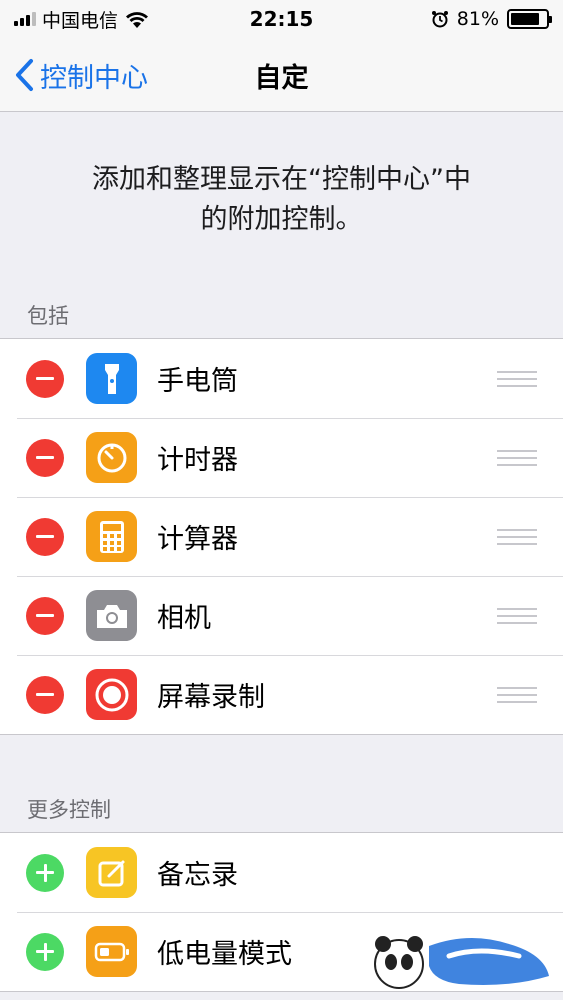 The image size is (563, 1000). I want to click on list-item-label: 计算器, so click(197, 539).